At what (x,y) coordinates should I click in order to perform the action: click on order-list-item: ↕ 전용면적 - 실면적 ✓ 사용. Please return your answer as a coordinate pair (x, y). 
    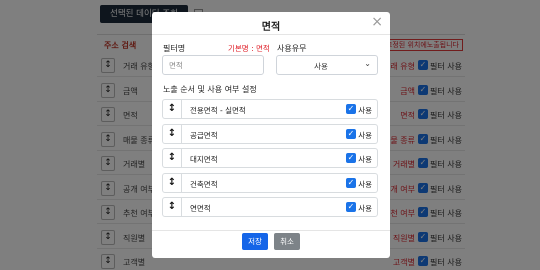
    Looking at the image, I should click on (270, 109).